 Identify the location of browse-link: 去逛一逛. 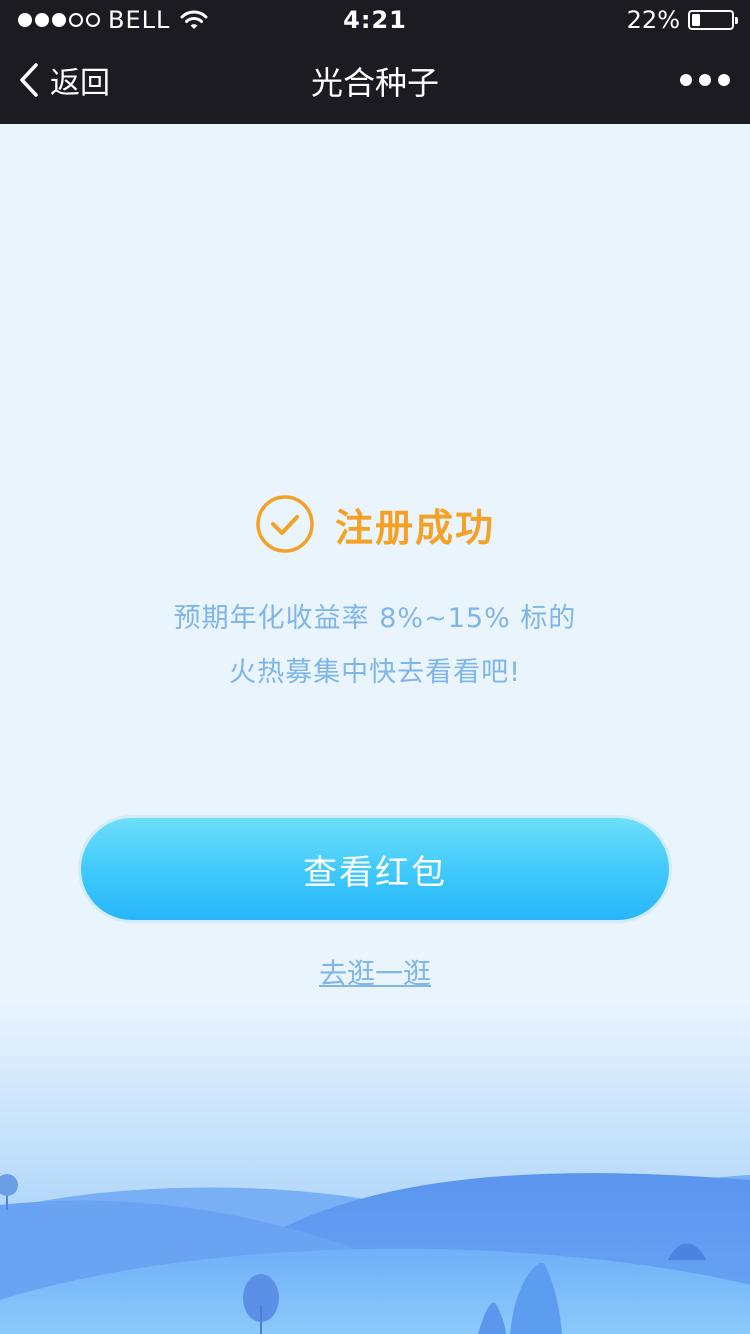
(375, 972).